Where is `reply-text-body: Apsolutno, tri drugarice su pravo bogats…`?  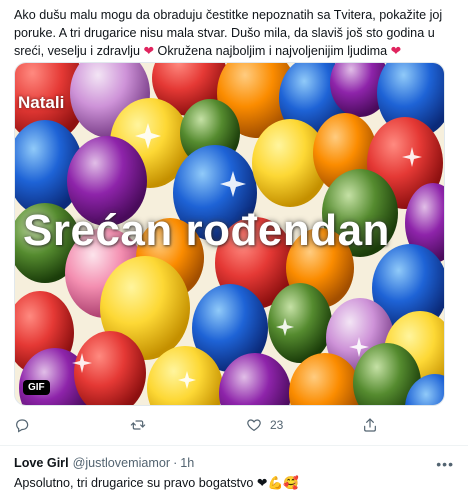 reply-text-body: Apsolutno, tri drugarice su pravo bogats… is located at coordinates (135, 483).